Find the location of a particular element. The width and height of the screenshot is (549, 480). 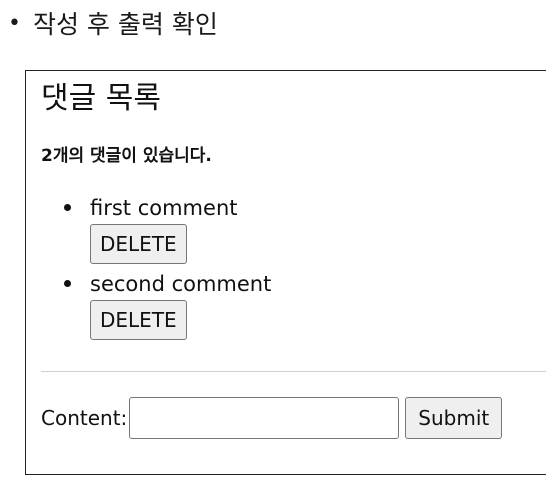

submit-button: Submit is located at coordinates (454, 418).